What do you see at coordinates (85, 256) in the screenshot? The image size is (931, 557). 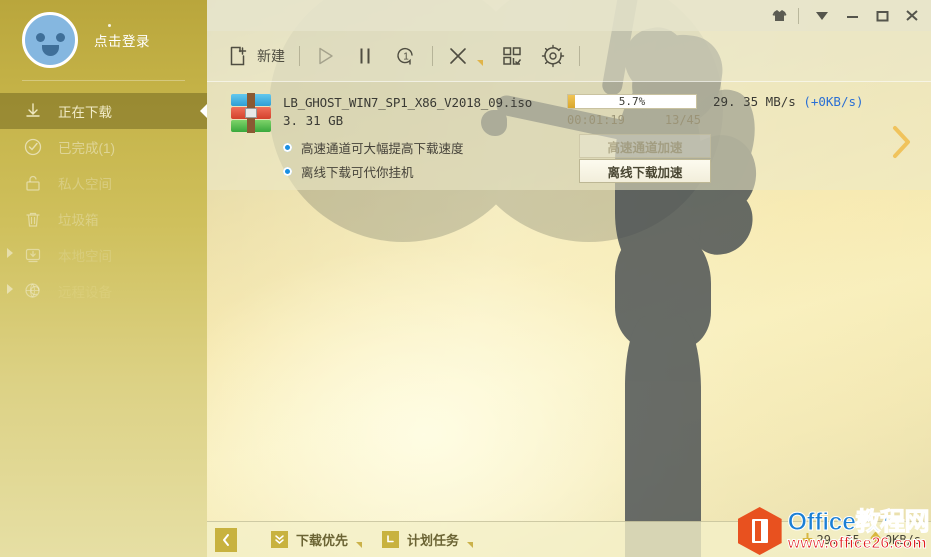 I see `sidebar-item-label: 本地空间` at bounding box center [85, 256].